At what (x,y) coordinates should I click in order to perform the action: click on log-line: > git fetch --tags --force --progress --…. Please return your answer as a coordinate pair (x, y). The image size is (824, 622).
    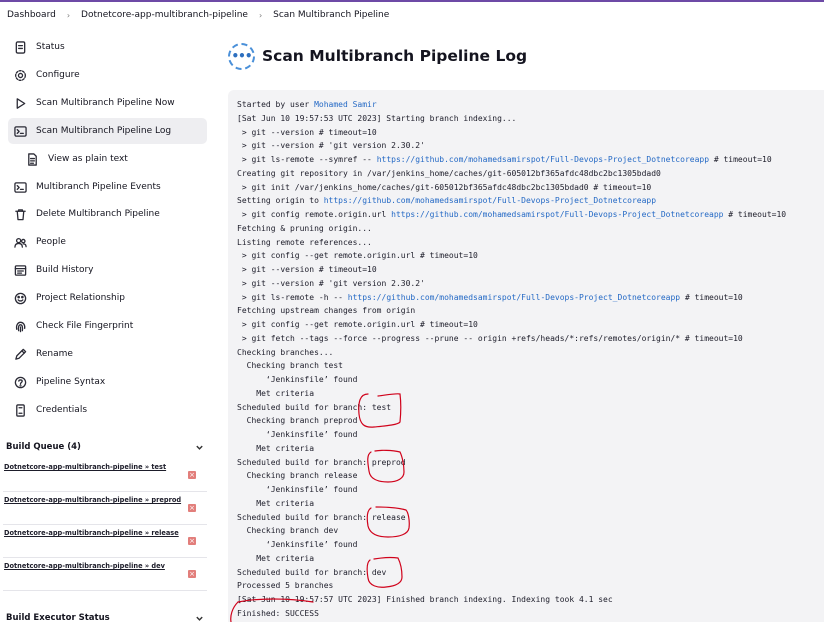
    Looking at the image, I should click on (490, 338).